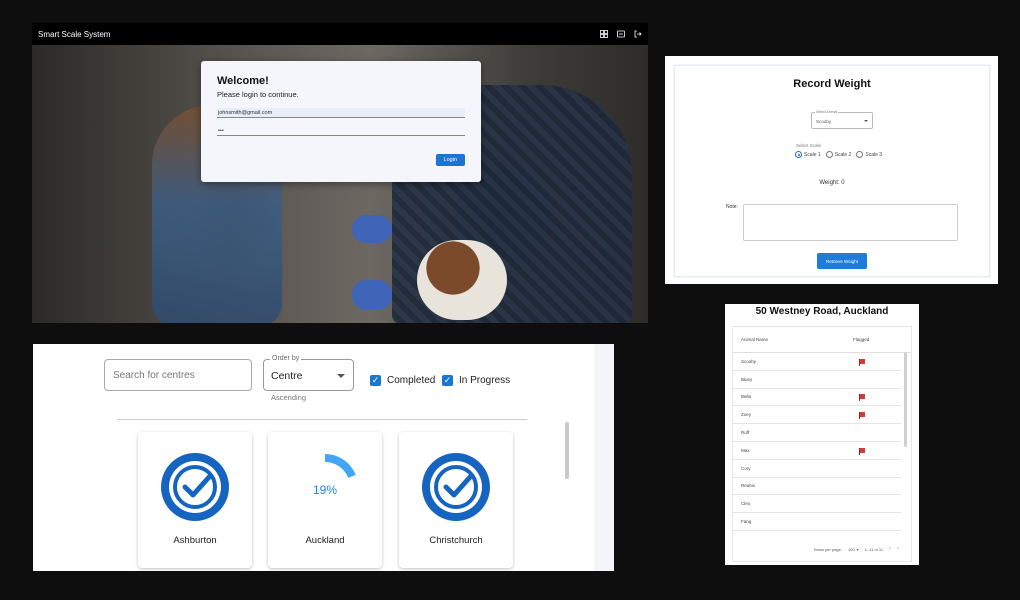  I want to click on centre-card-christchurch: Christchurch, so click(456, 500).